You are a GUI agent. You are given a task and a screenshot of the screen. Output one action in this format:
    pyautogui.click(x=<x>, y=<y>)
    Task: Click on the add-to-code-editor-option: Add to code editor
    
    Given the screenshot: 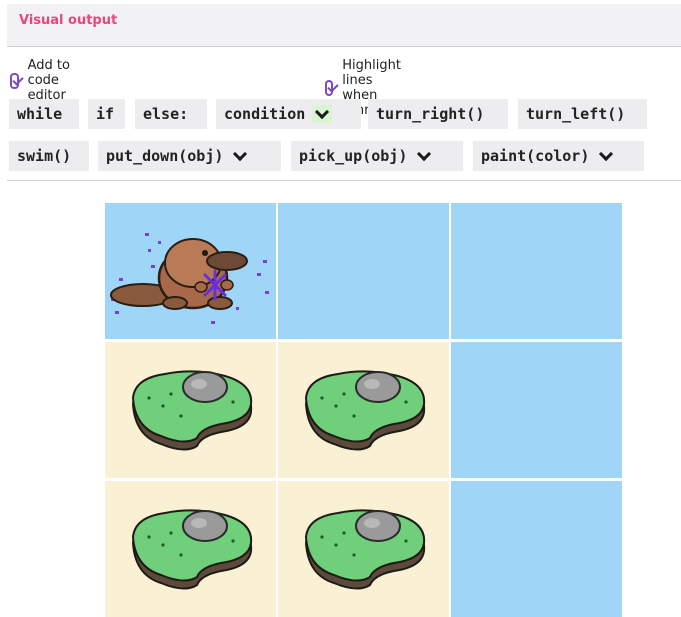 What is the action you would take?
    pyautogui.click(x=41, y=80)
    